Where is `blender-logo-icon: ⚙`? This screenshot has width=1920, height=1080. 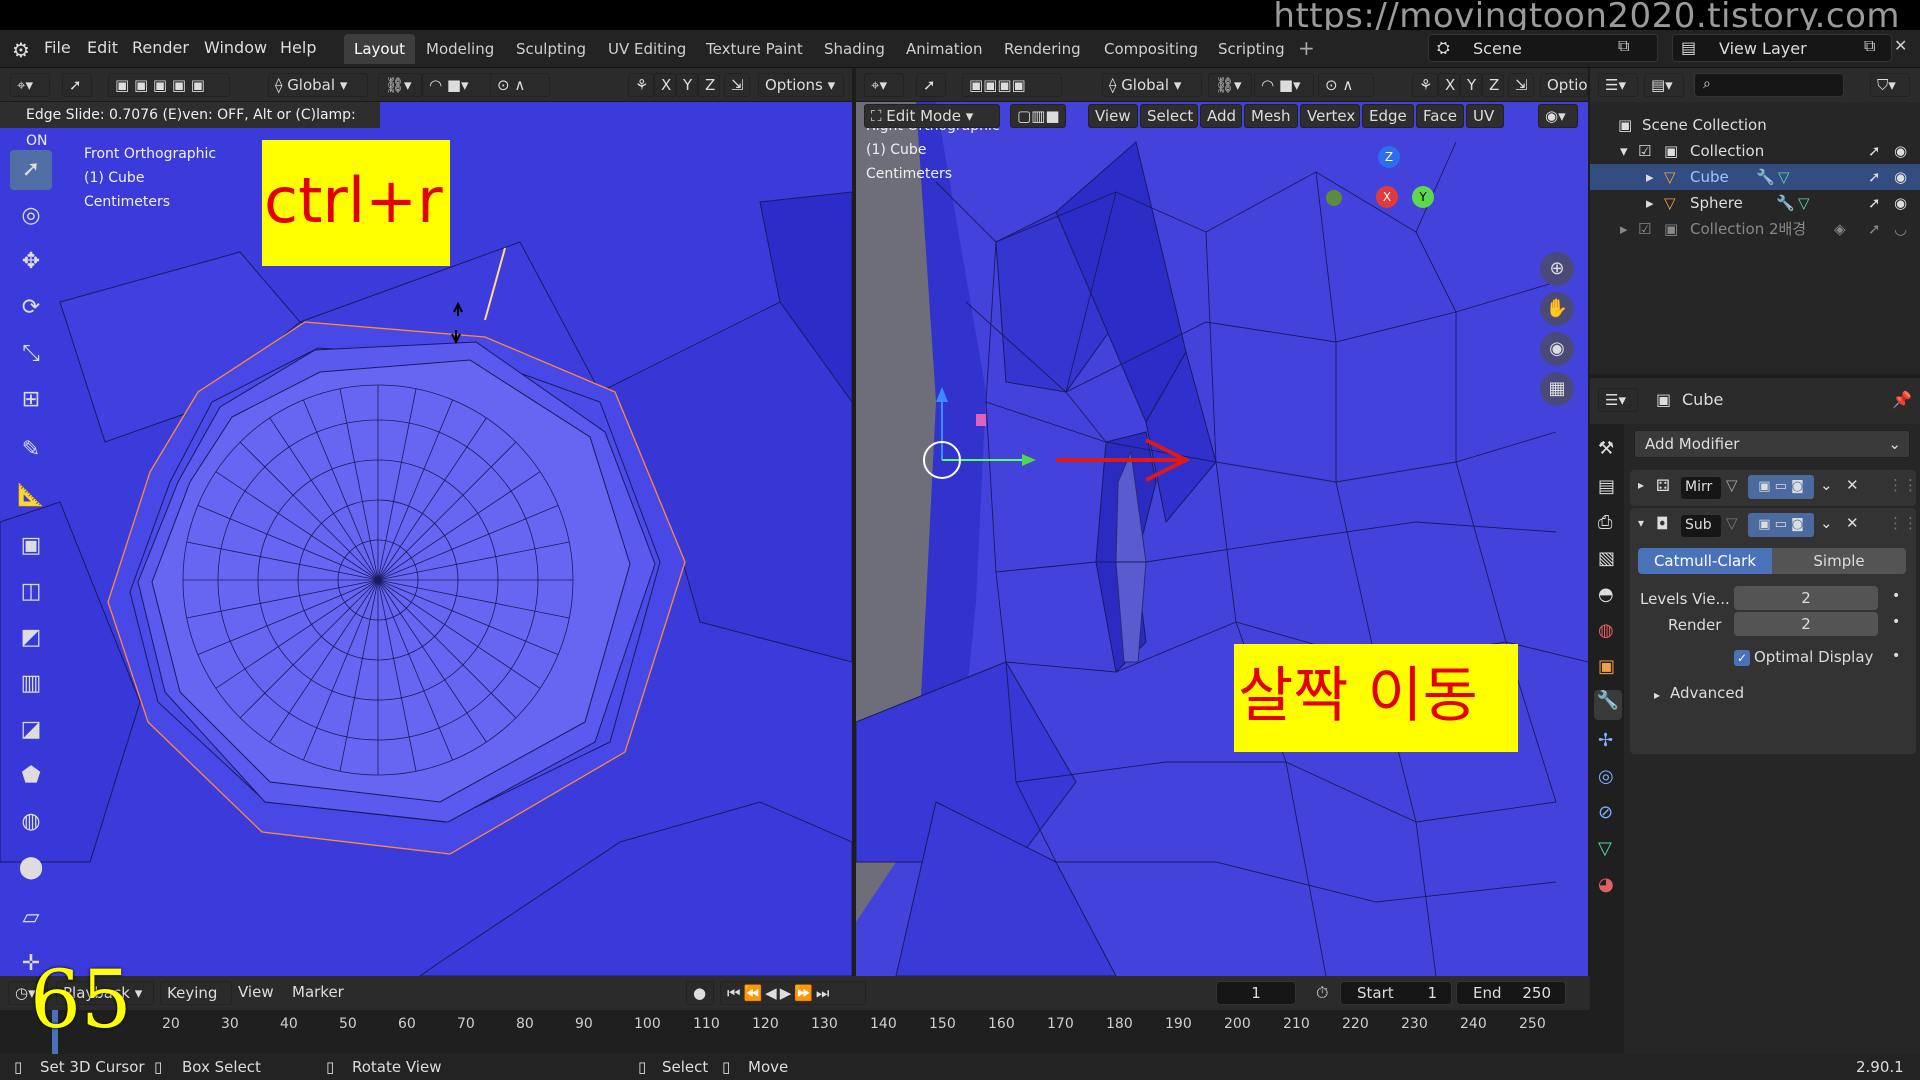 blender-logo-icon: ⚙ is located at coordinates (21, 50).